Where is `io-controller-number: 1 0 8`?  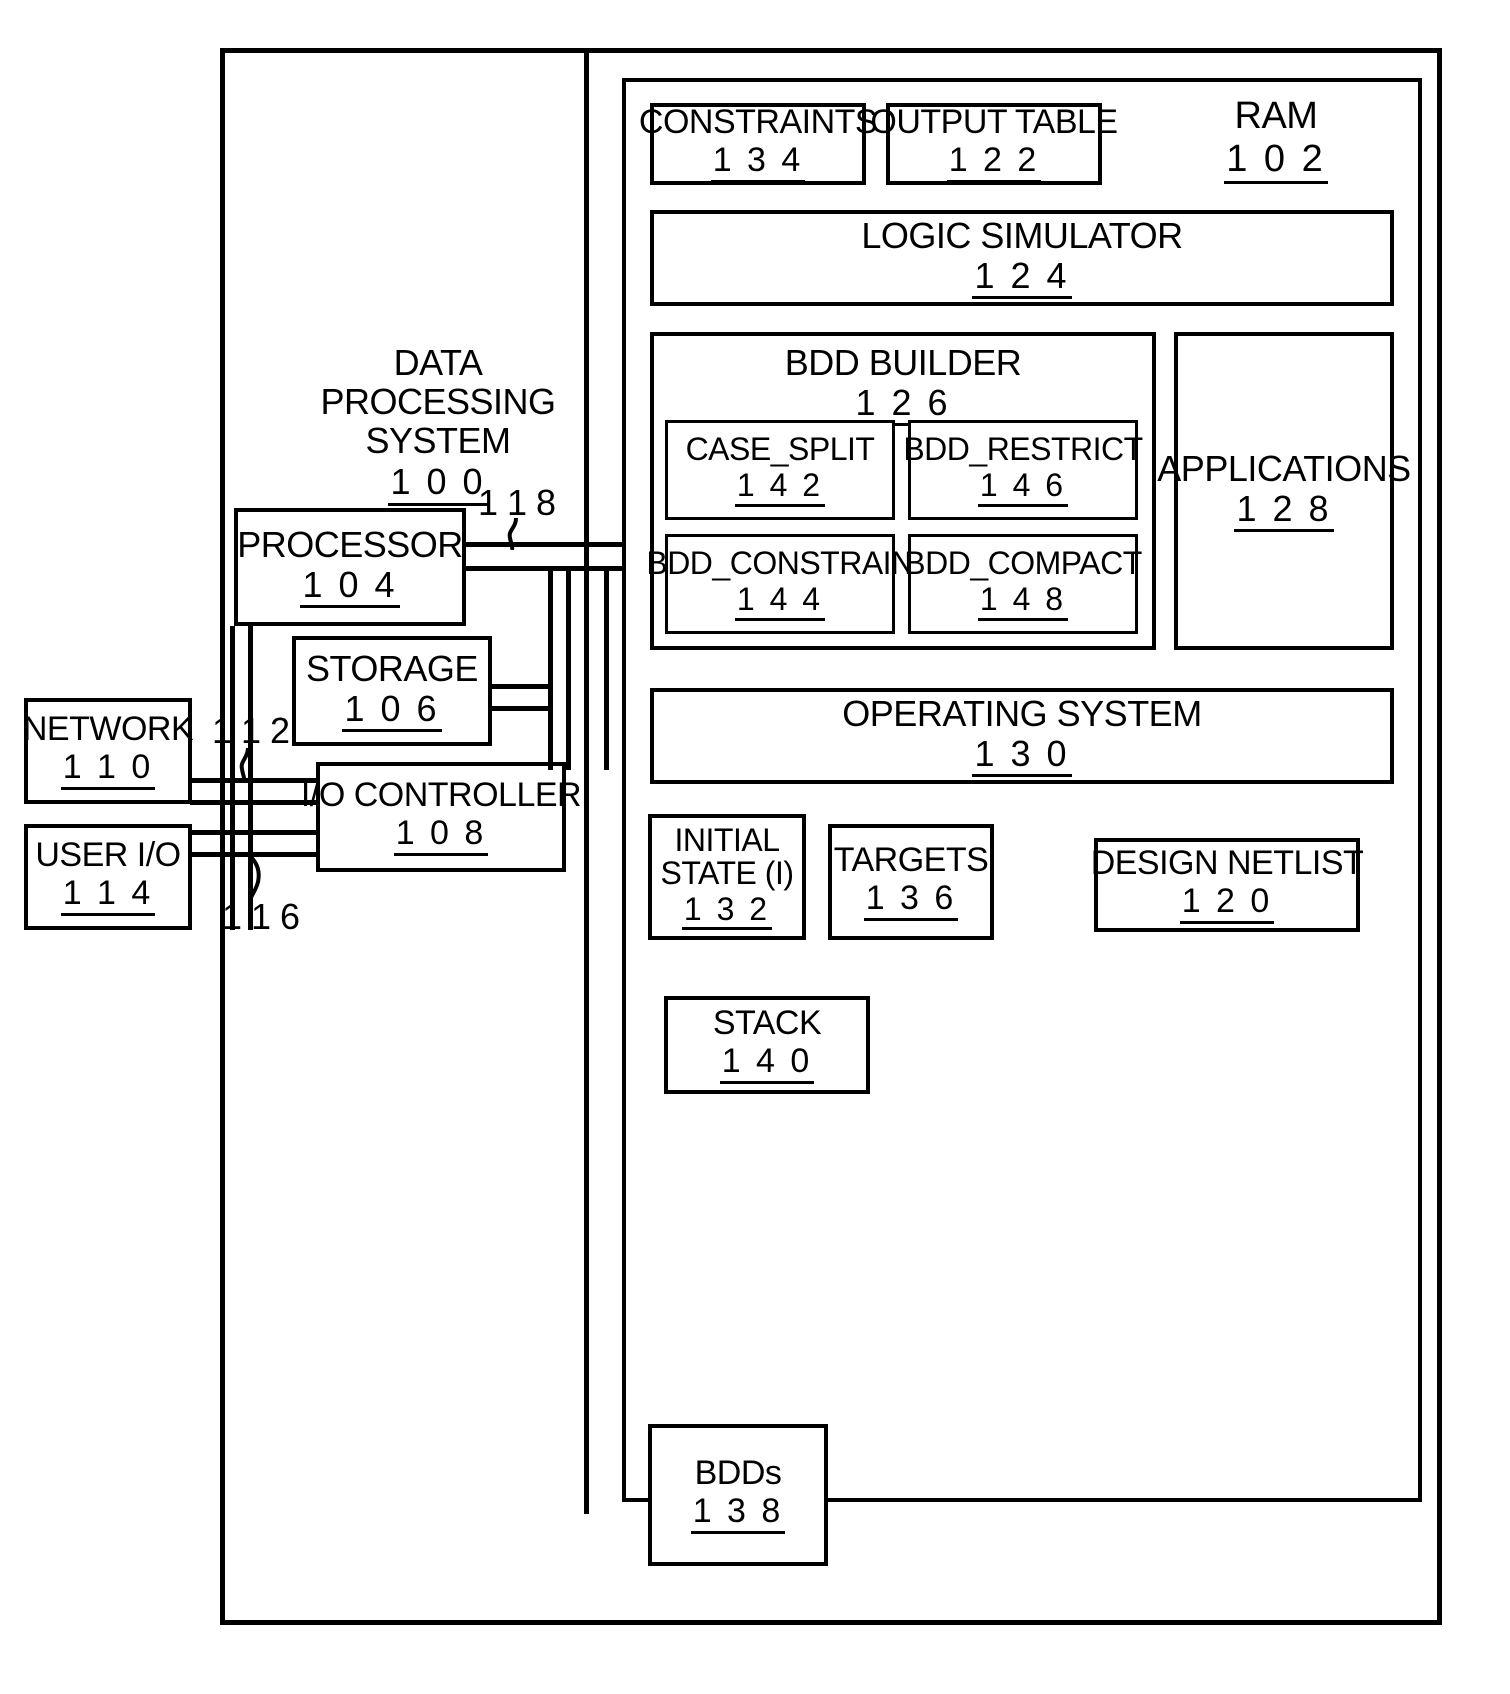
io-controller-number: 1 0 8 is located at coordinates (441, 835).